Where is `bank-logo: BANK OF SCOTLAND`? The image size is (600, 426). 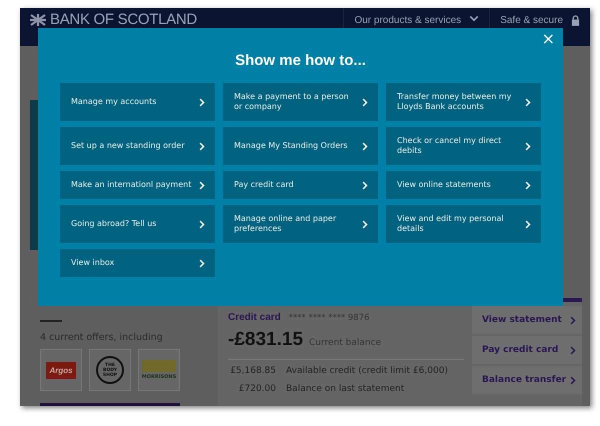
bank-logo: BANK OF SCOTLAND is located at coordinates (123, 20).